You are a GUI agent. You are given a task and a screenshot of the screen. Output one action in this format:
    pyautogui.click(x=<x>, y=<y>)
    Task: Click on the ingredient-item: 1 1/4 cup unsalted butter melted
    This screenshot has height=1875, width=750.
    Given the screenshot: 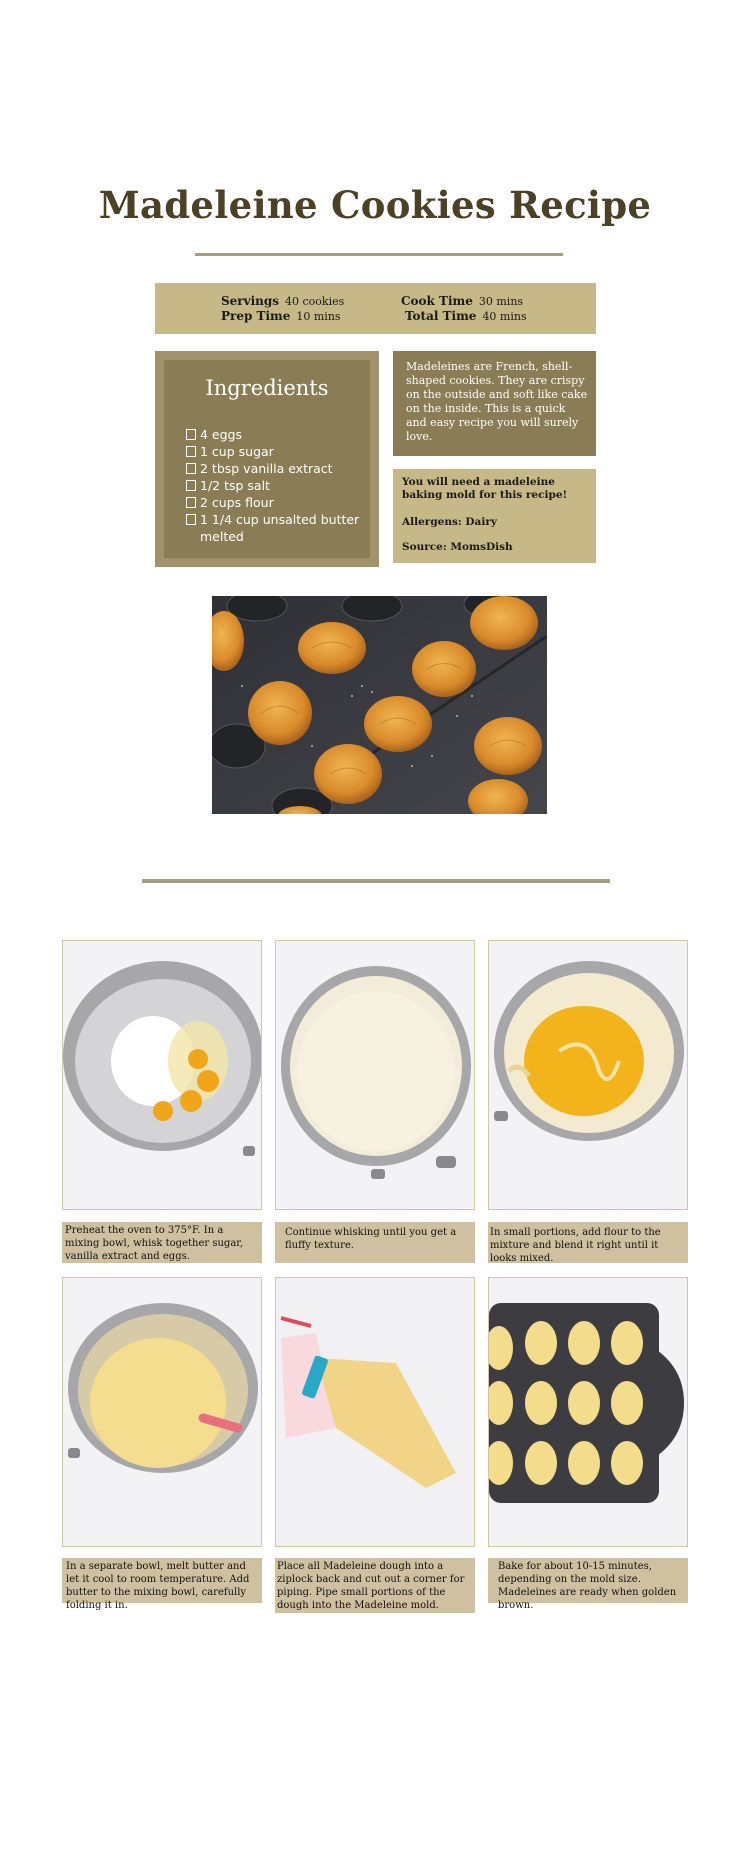 What is the action you would take?
    pyautogui.click(x=273, y=528)
    